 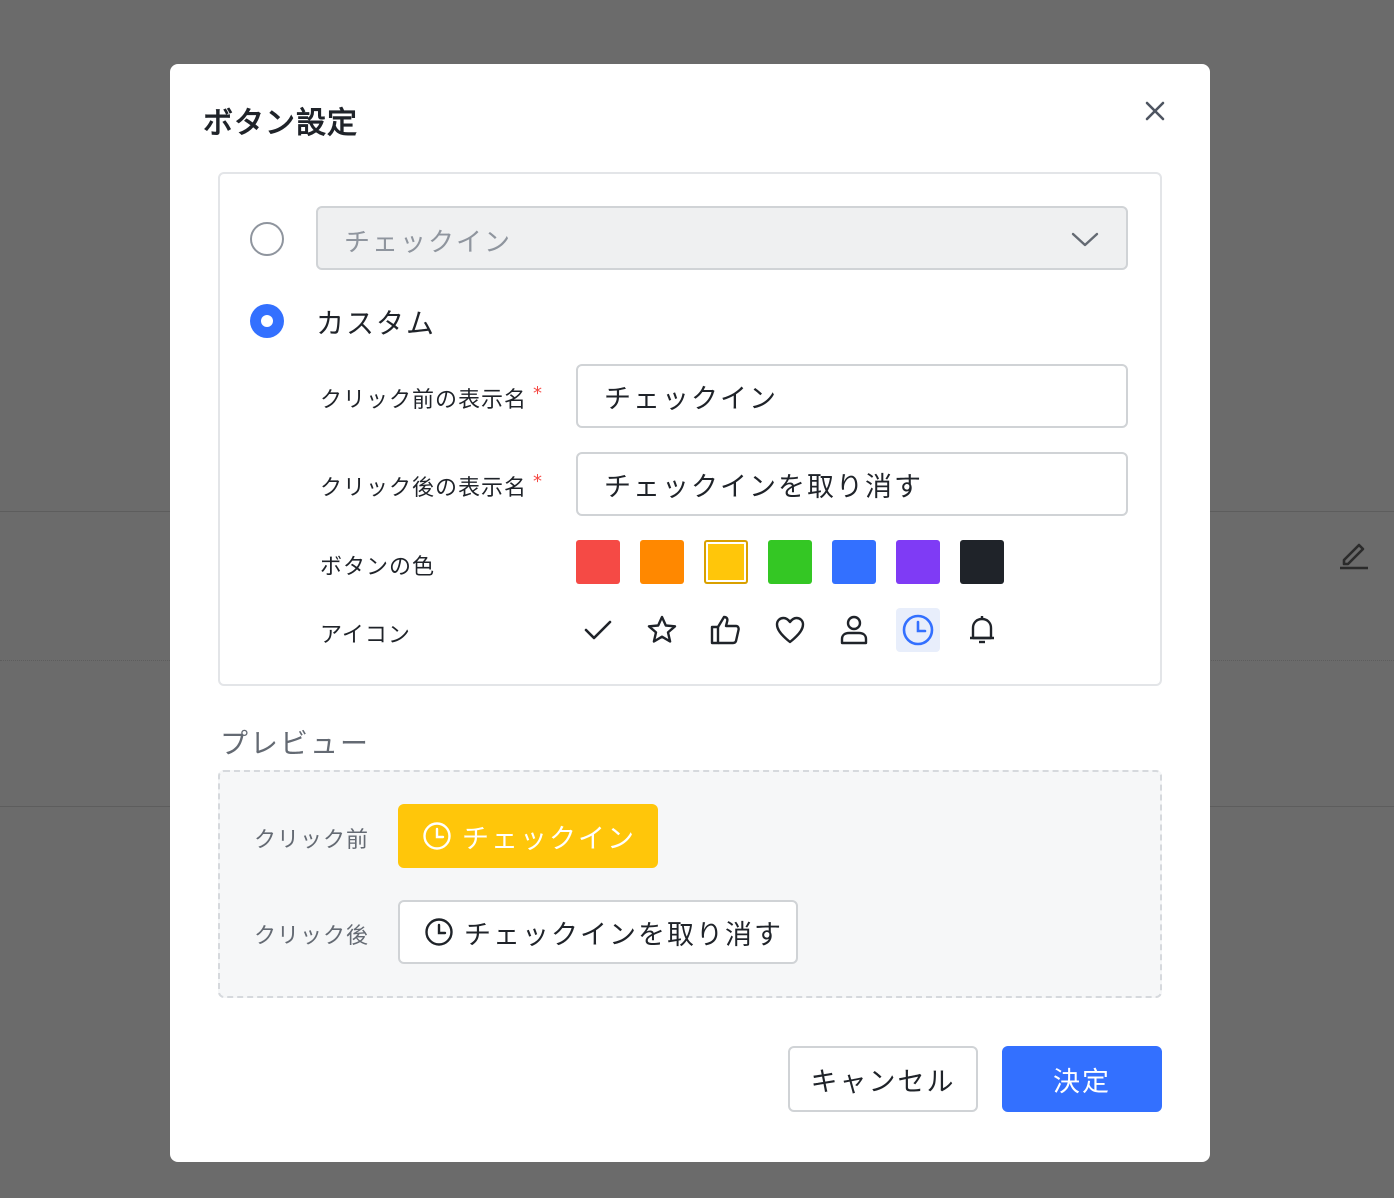 What do you see at coordinates (428, 243) in the screenshot?
I see `preset-select-value: チェックイン` at bounding box center [428, 243].